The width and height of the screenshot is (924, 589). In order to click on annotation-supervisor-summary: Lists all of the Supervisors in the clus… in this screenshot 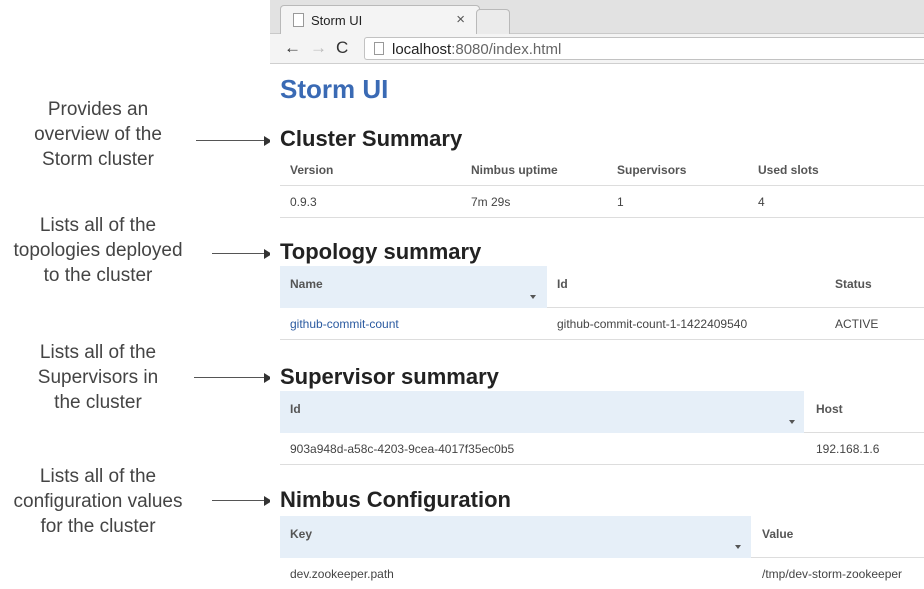, I will do `click(98, 377)`.